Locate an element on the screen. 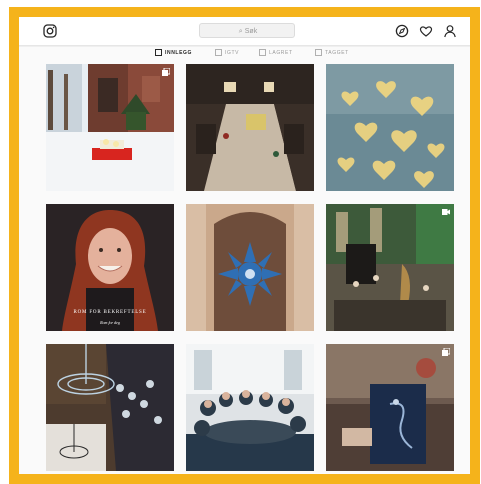 The width and height of the screenshot is (481, 484). search-input: ⌕ Søk is located at coordinates (247, 30).